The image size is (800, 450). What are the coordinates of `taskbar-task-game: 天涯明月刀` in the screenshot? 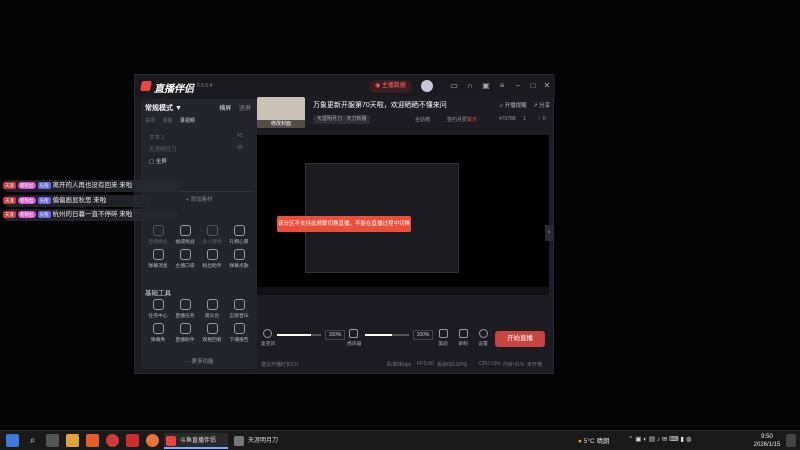 It's located at (264, 441).